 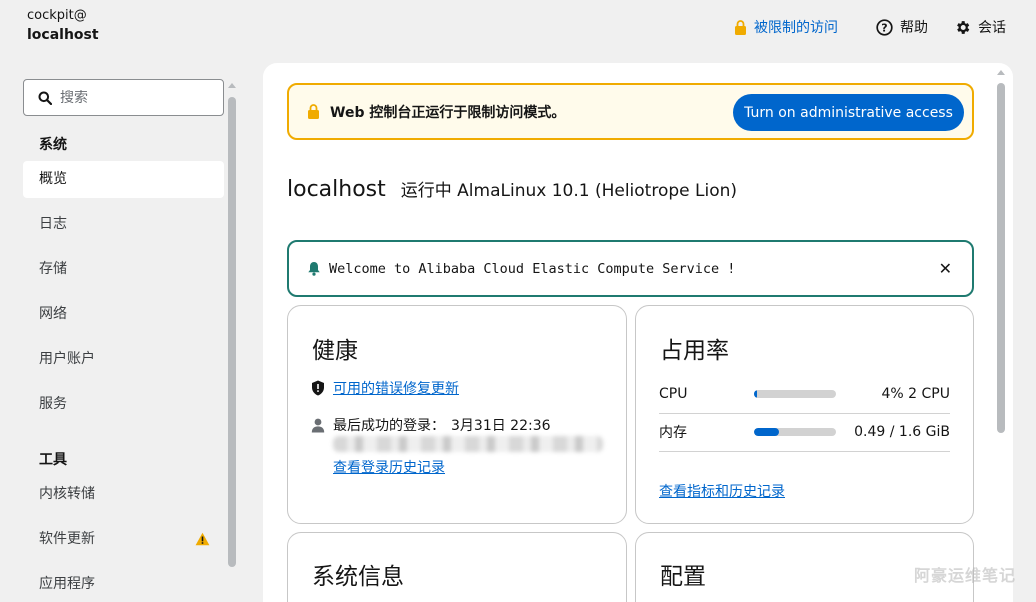 I want to click on redacted-login-source, so click(x=468, y=444).